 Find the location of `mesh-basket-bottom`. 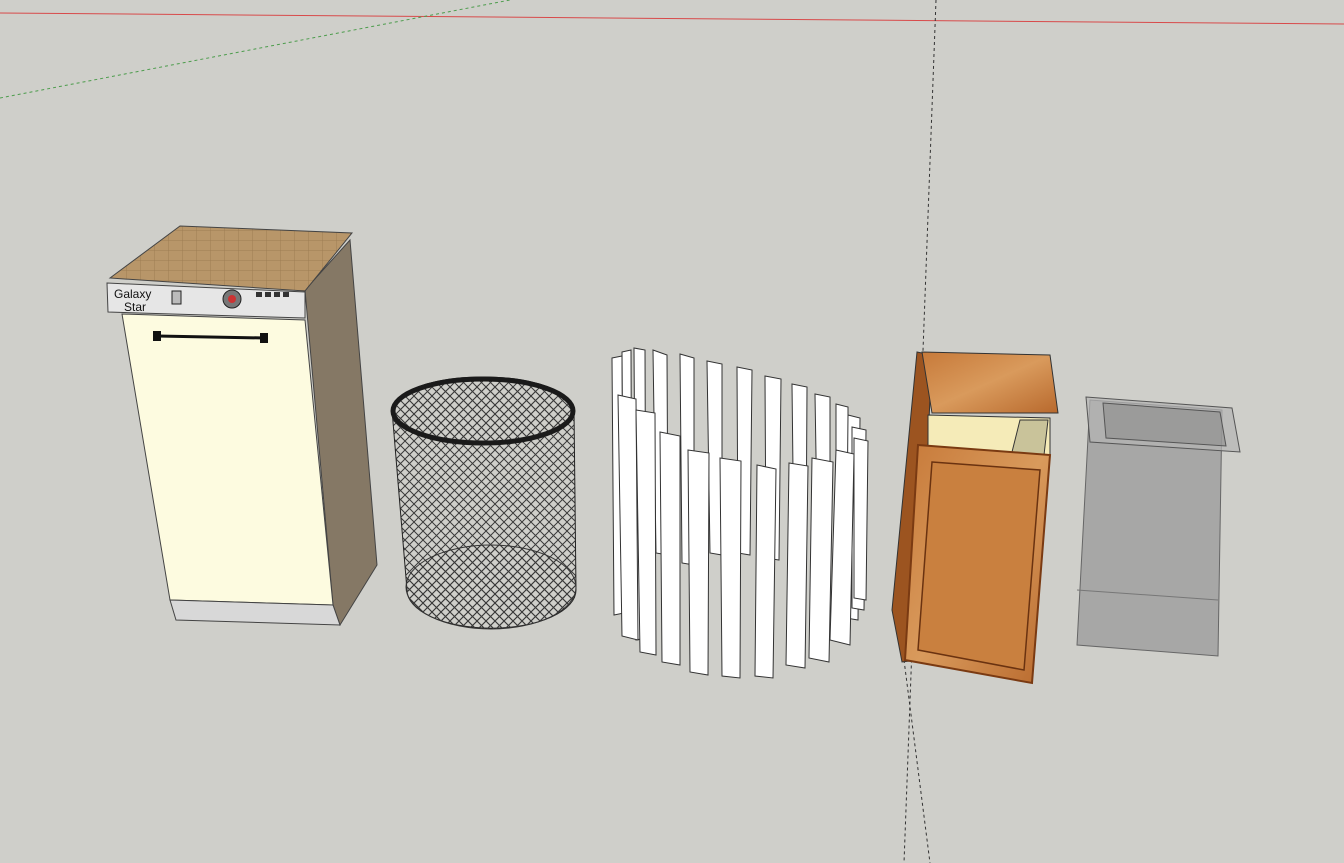

mesh-basket-bottom is located at coordinates (491, 587).